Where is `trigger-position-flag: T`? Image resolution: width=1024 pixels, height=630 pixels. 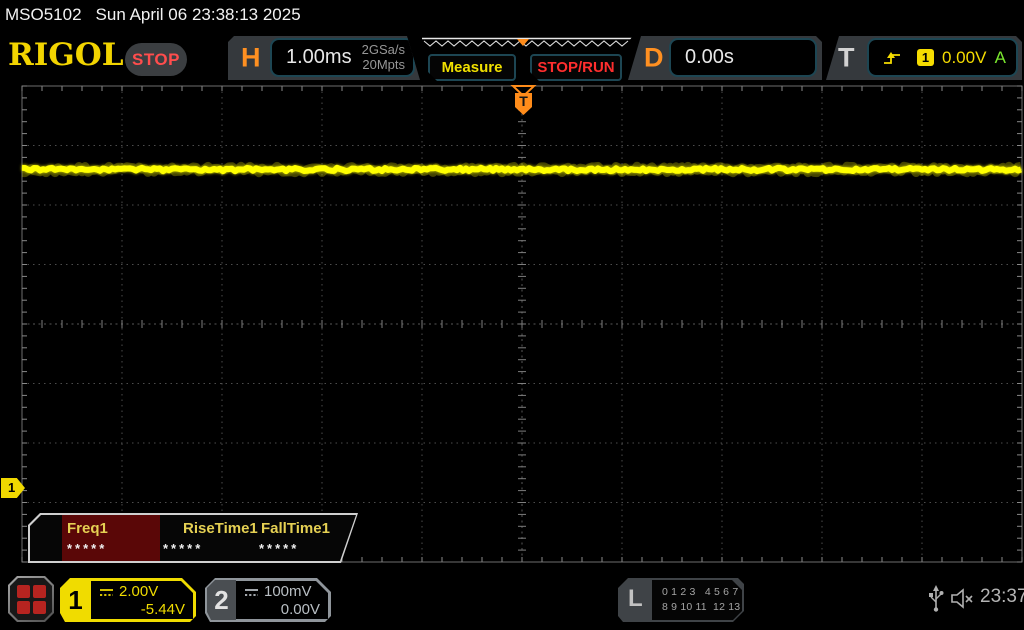 trigger-position-flag: T is located at coordinates (523, 101).